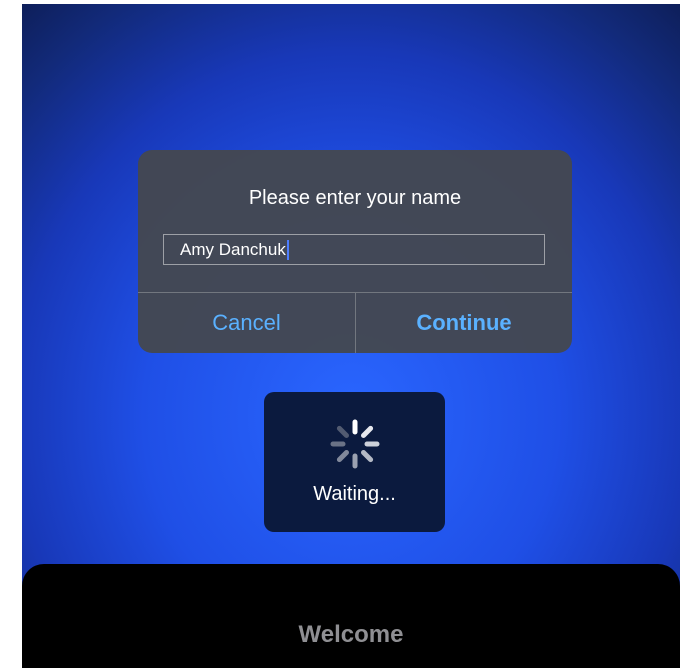 This screenshot has width=680, height=668. Describe the element at coordinates (464, 323) in the screenshot. I see `continue-button: Continue` at that location.